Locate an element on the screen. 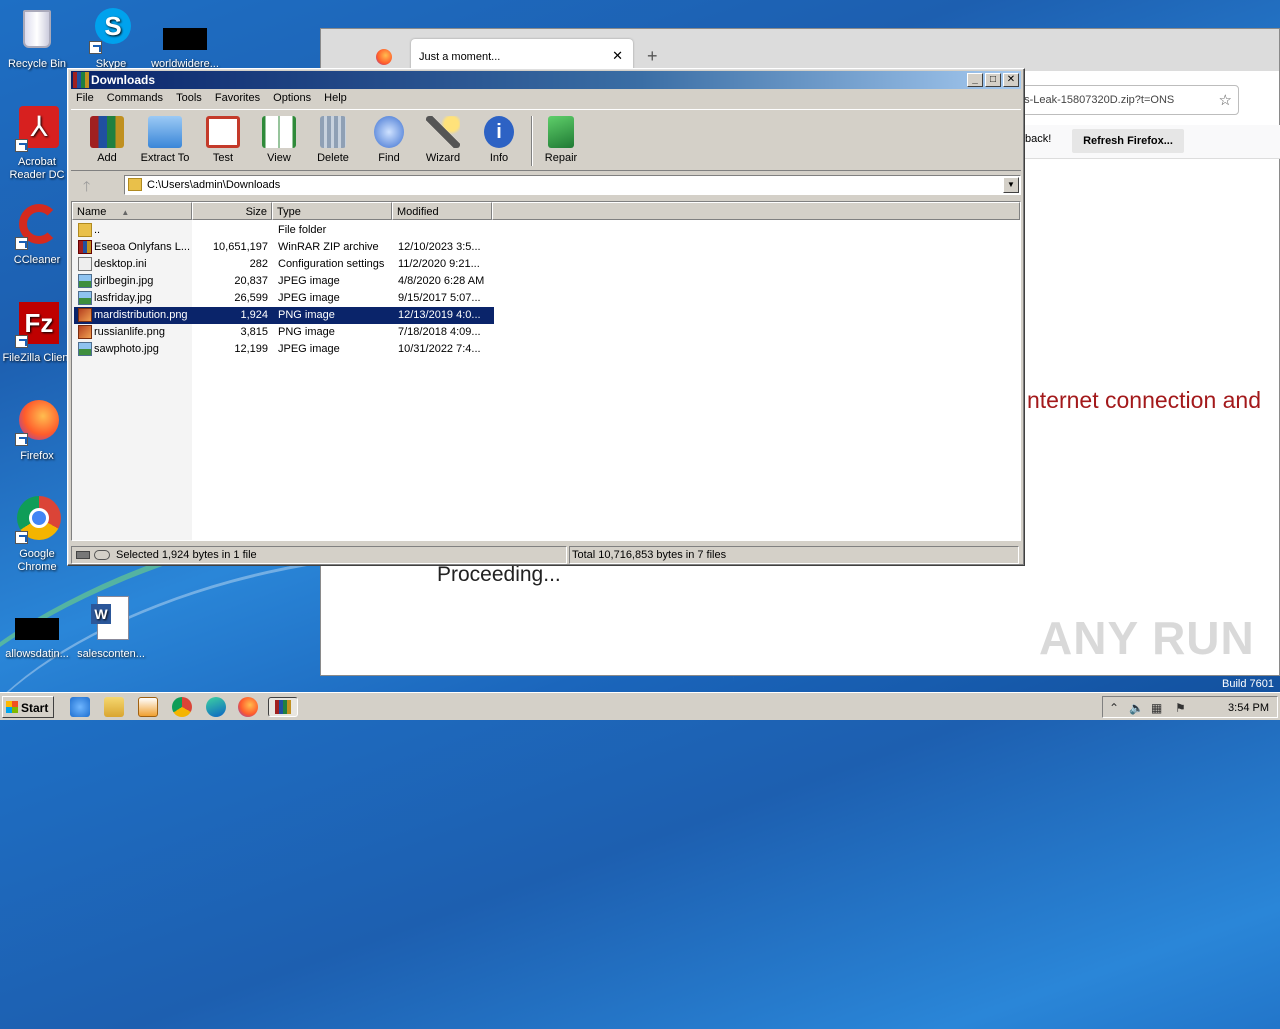  url-bar: ns-Leak-15807320D.zip?t=ONS ☆ is located at coordinates (1125, 100).